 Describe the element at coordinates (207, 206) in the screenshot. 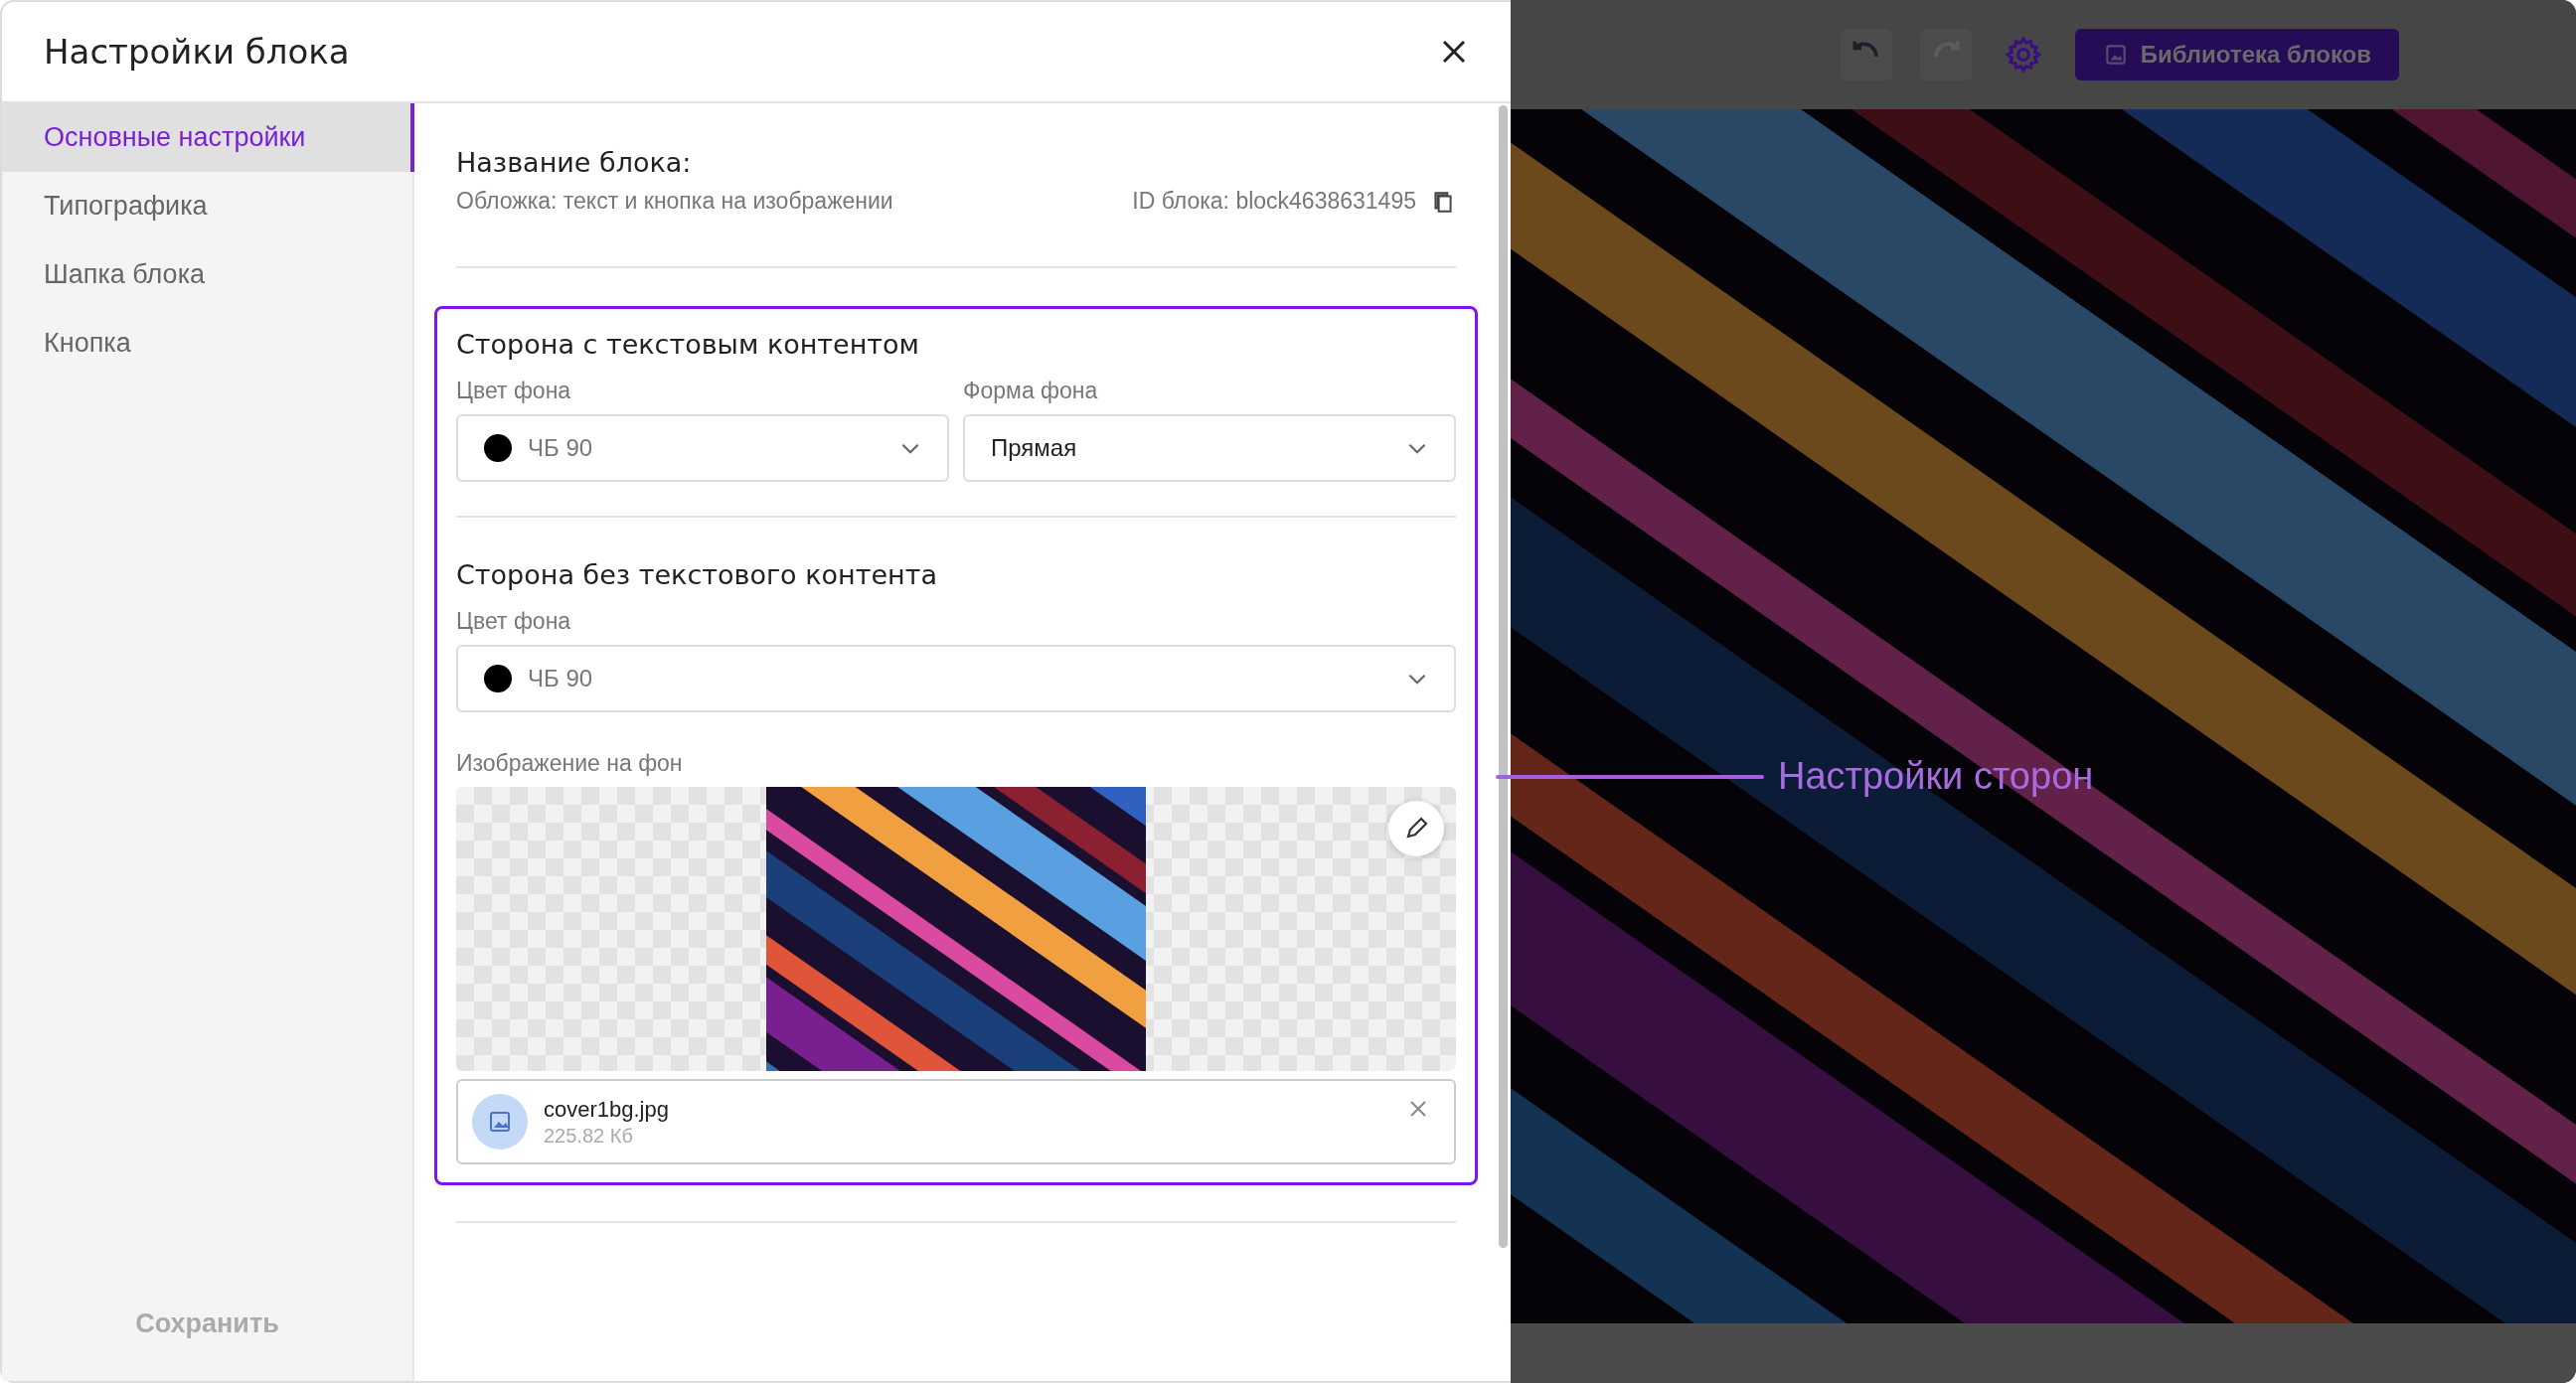

I see `sidebar-item: Типографика` at that location.